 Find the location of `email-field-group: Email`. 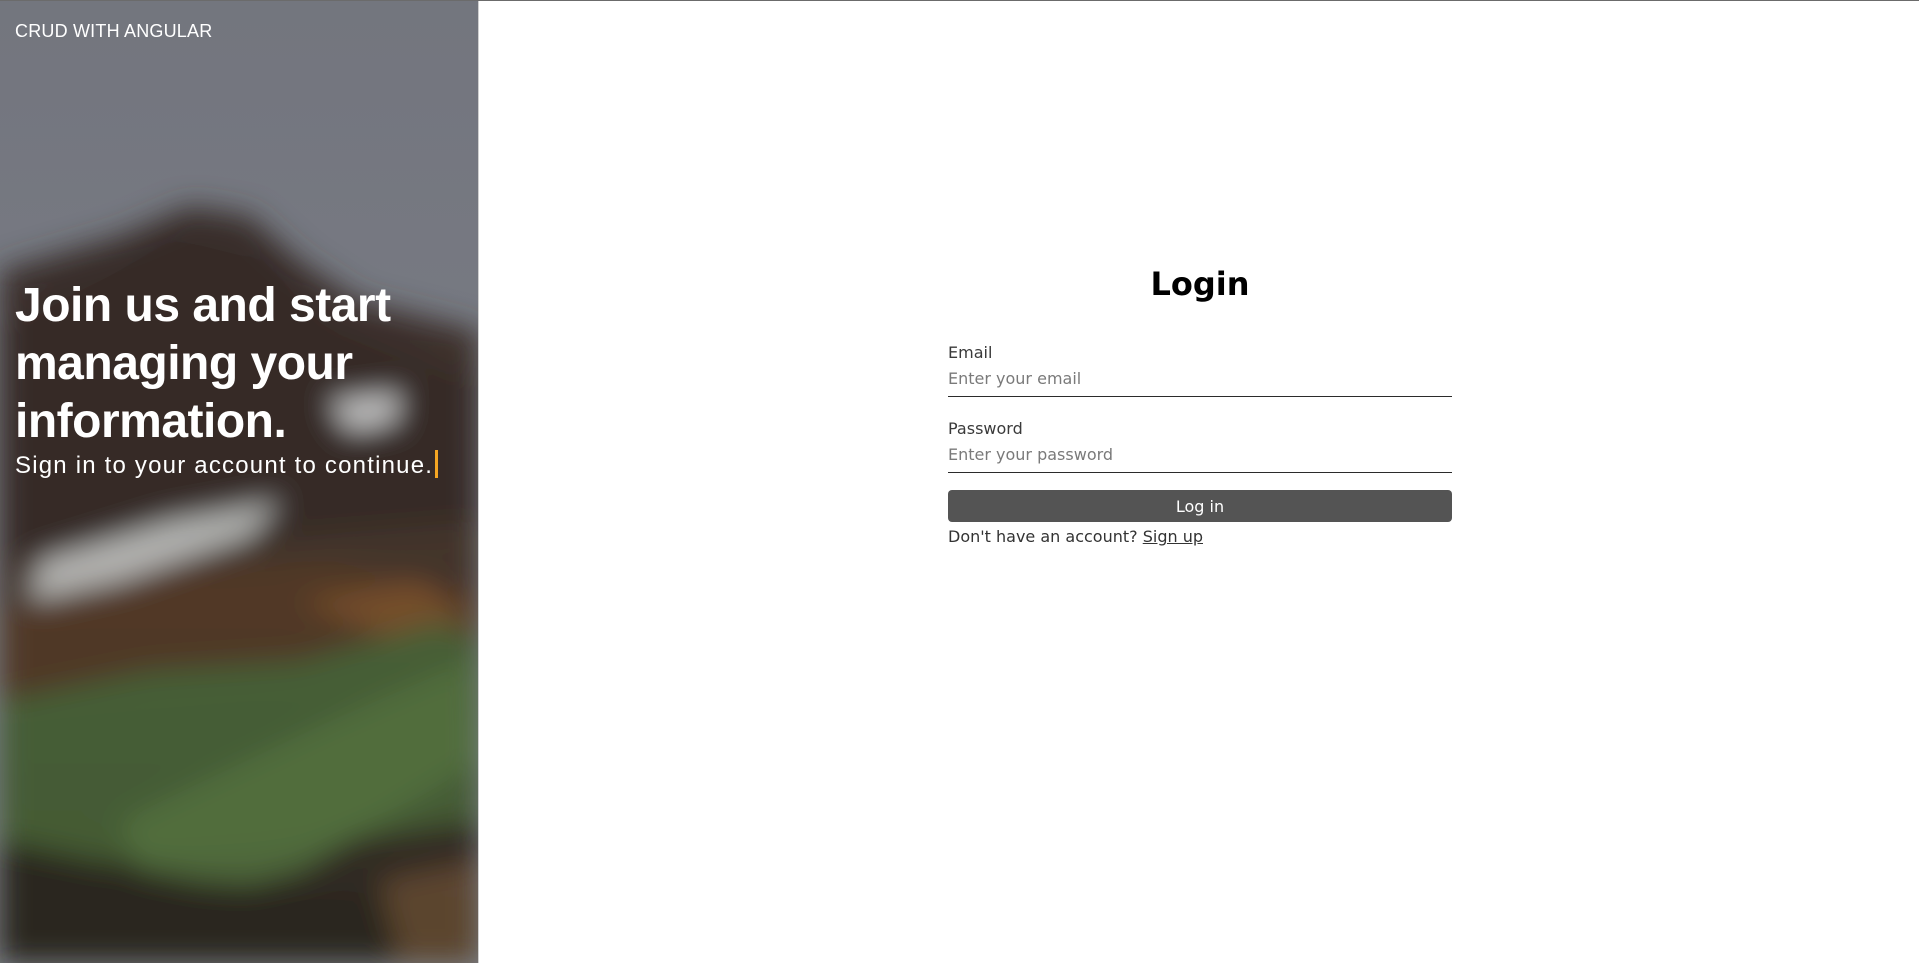

email-field-group: Email is located at coordinates (1200, 370).